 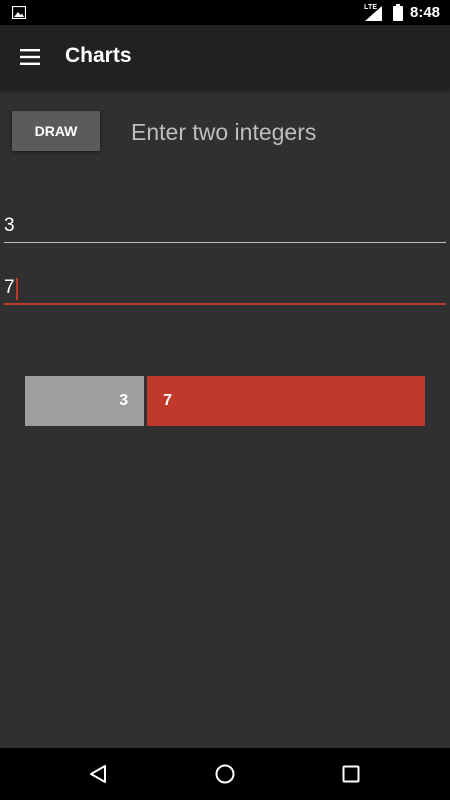 I want to click on navigation-bar, so click(x=225, y=774).